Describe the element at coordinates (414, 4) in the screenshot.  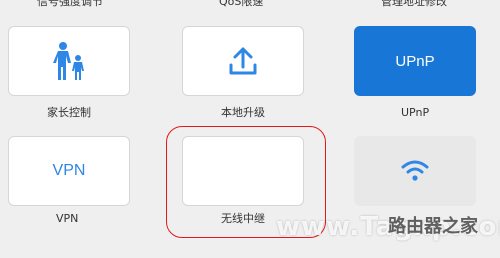
I see `tile-label-admin-address: 管理地址修改` at that location.